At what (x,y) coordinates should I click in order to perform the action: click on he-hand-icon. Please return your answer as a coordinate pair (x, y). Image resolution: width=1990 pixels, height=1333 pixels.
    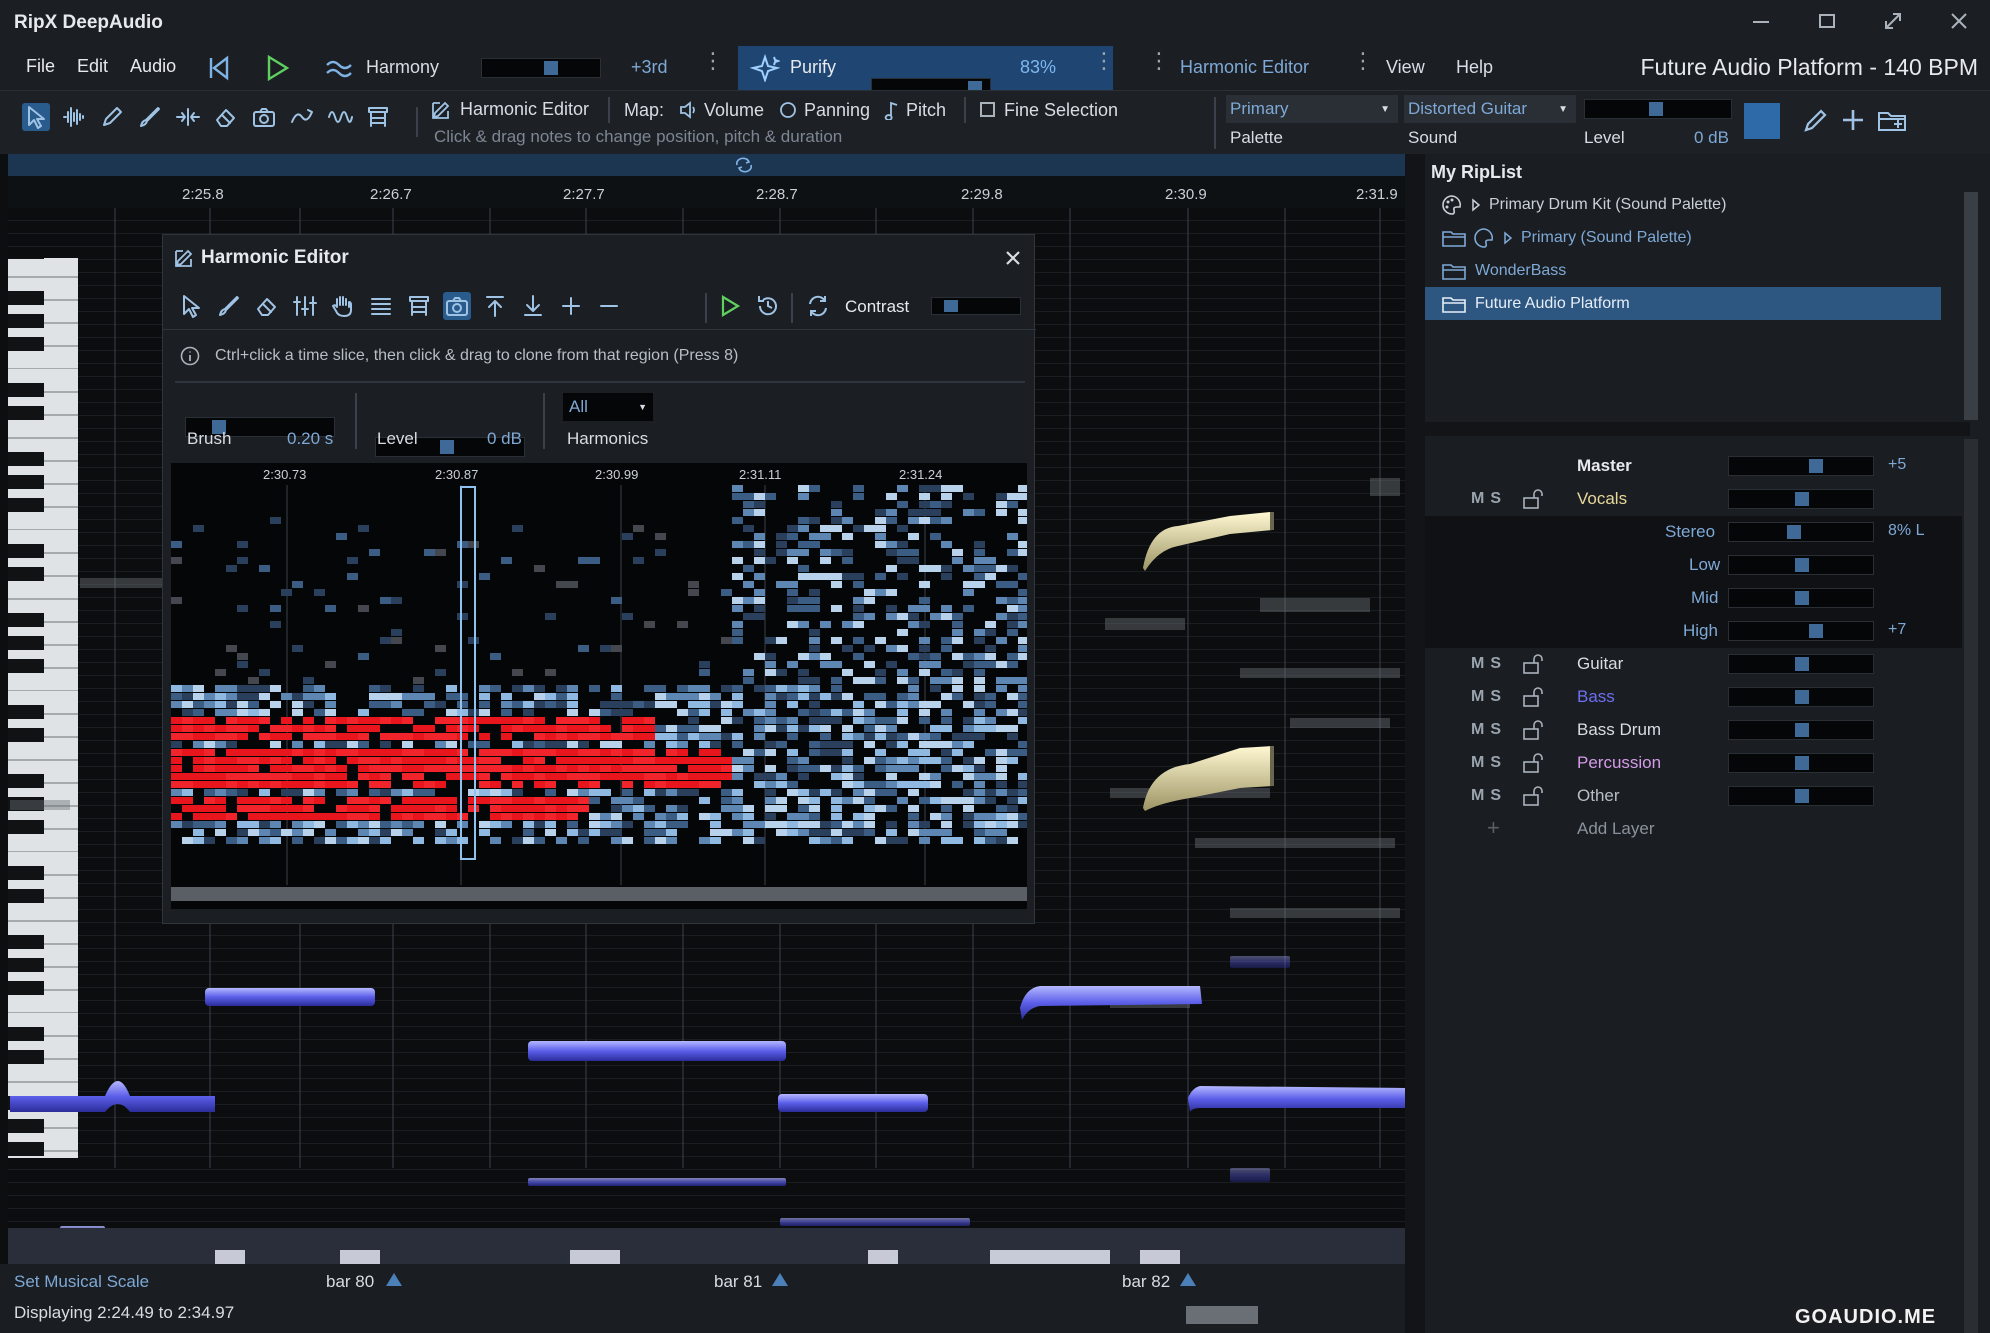
    Looking at the image, I should click on (343, 306).